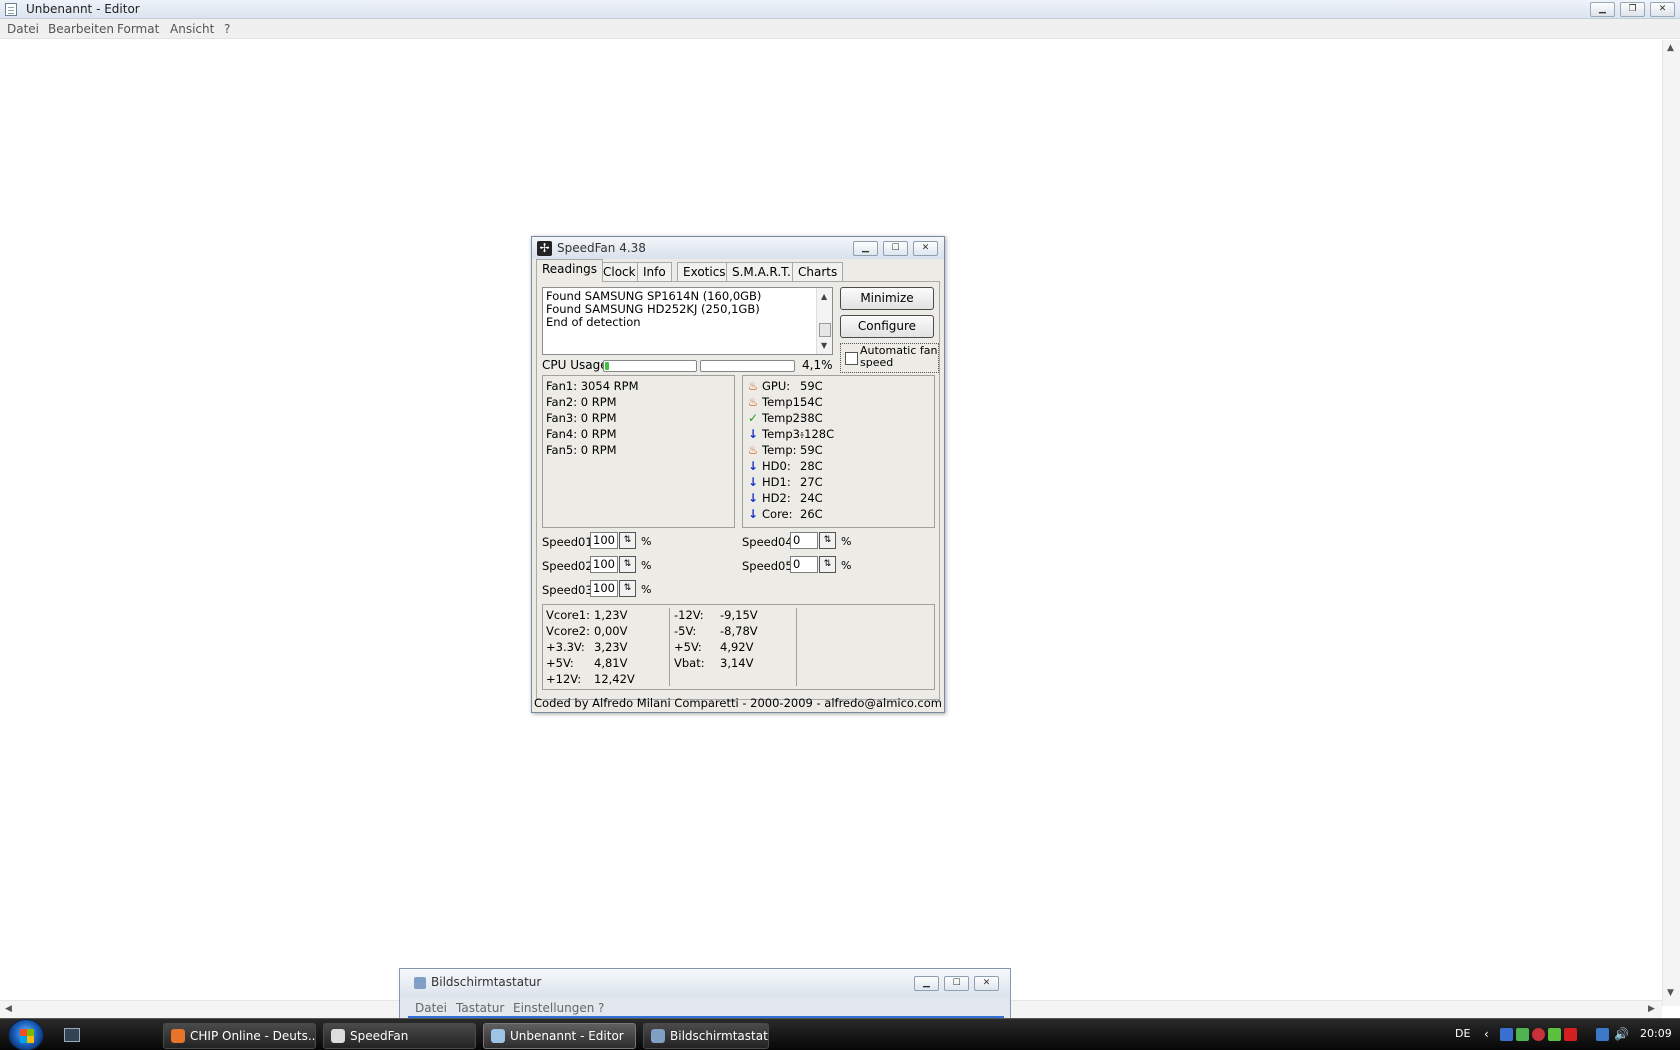 Image resolution: width=1680 pixels, height=1050 pixels. What do you see at coordinates (737, 647) in the screenshot?
I see `voltage-value: 4,92V` at bounding box center [737, 647].